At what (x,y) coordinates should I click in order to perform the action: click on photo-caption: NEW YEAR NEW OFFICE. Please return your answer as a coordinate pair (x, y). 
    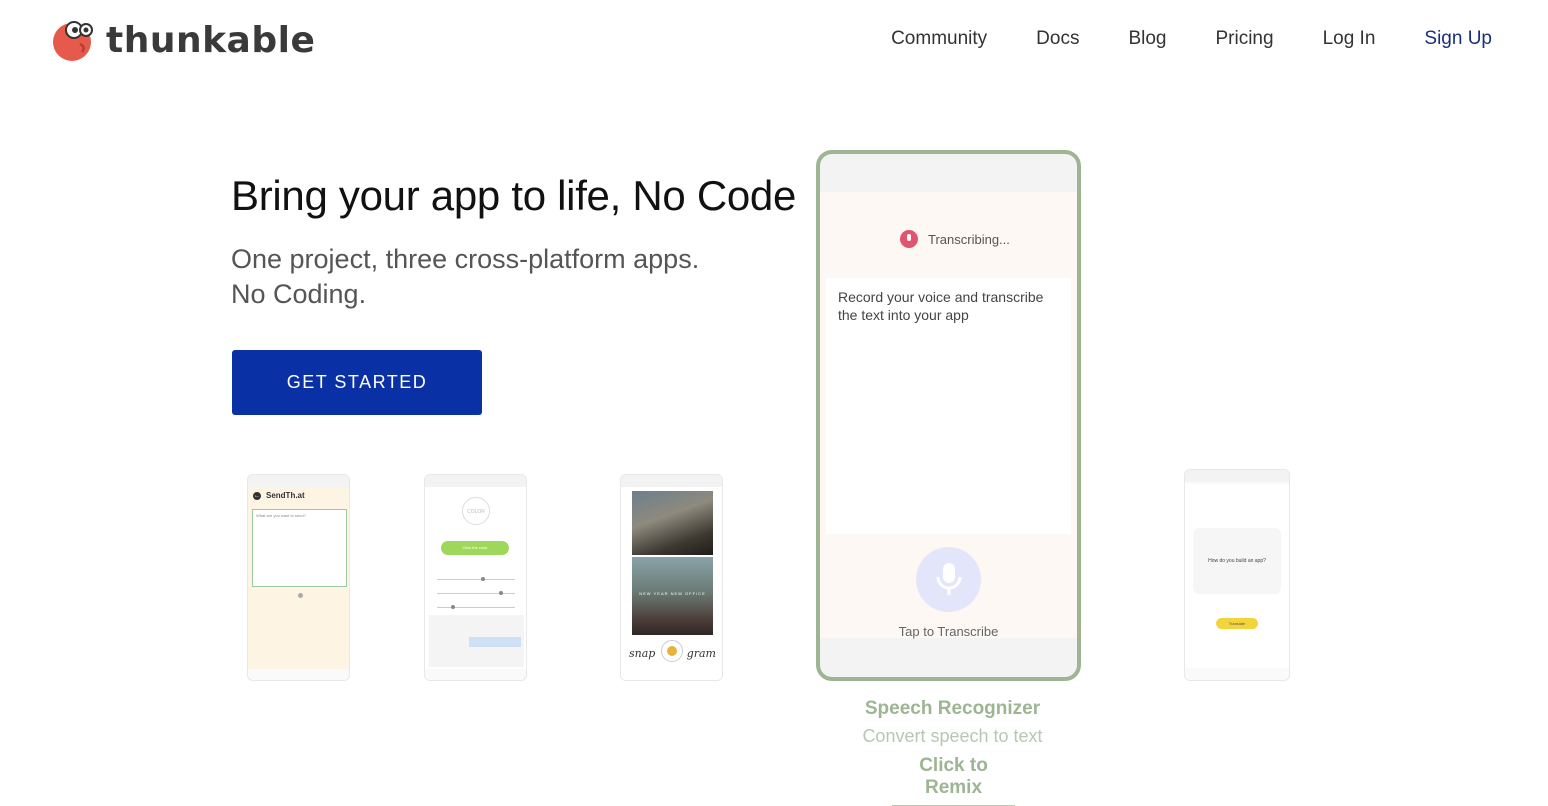
    Looking at the image, I should click on (672, 593).